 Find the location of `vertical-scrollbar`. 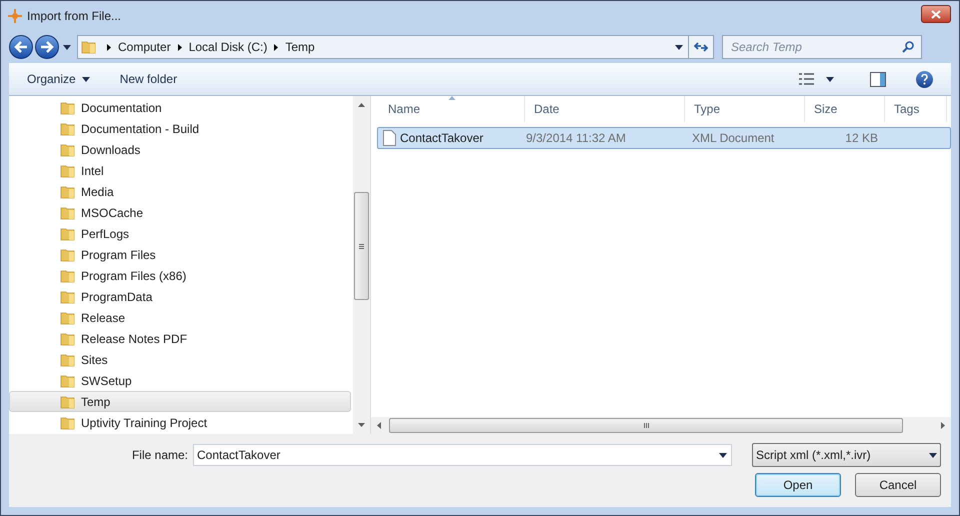

vertical-scrollbar is located at coordinates (361, 265).